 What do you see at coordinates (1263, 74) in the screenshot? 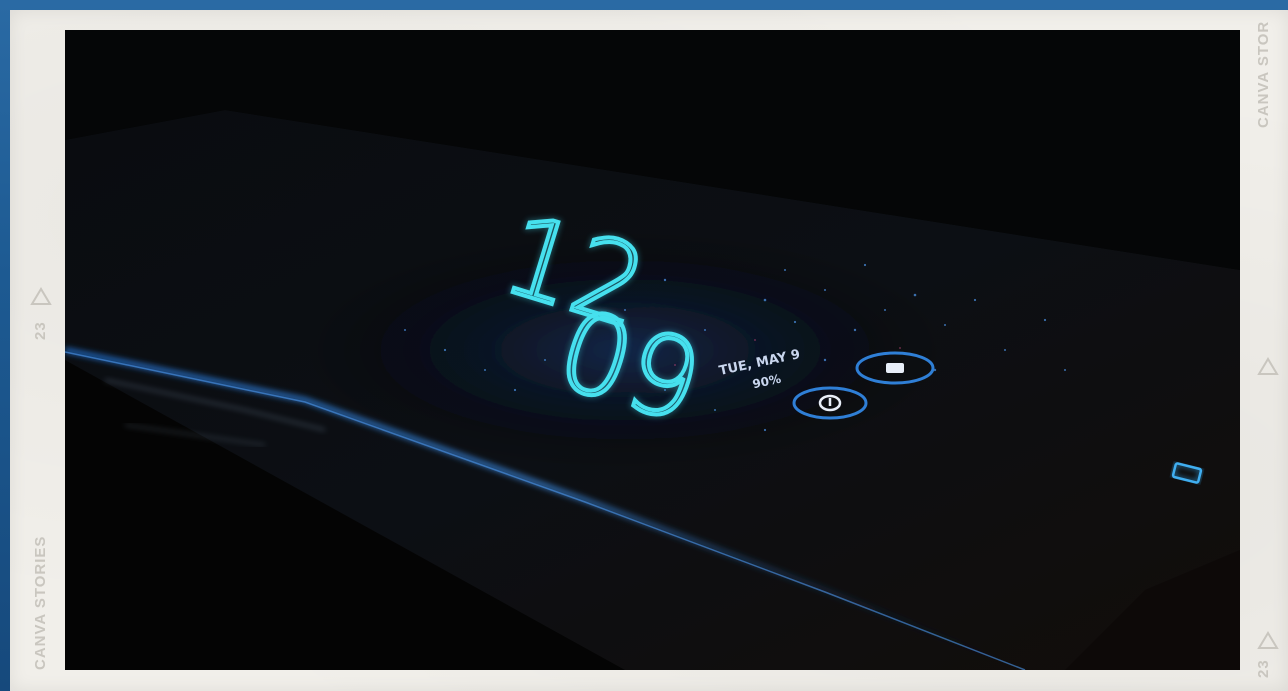
I see `film-brand-right: CANVA STOR` at bounding box center [1263, 74].